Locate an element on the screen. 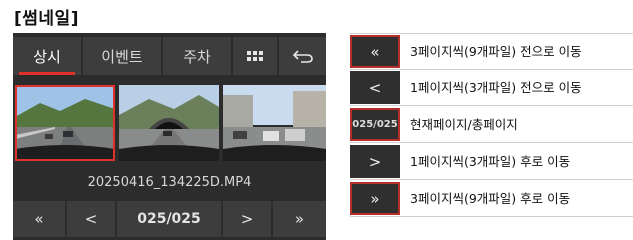 Image resolution: width=633 pixels, height=240 pixels. tab-bar: 상시 이벤트 주차 is located at coordinates (169, 56).